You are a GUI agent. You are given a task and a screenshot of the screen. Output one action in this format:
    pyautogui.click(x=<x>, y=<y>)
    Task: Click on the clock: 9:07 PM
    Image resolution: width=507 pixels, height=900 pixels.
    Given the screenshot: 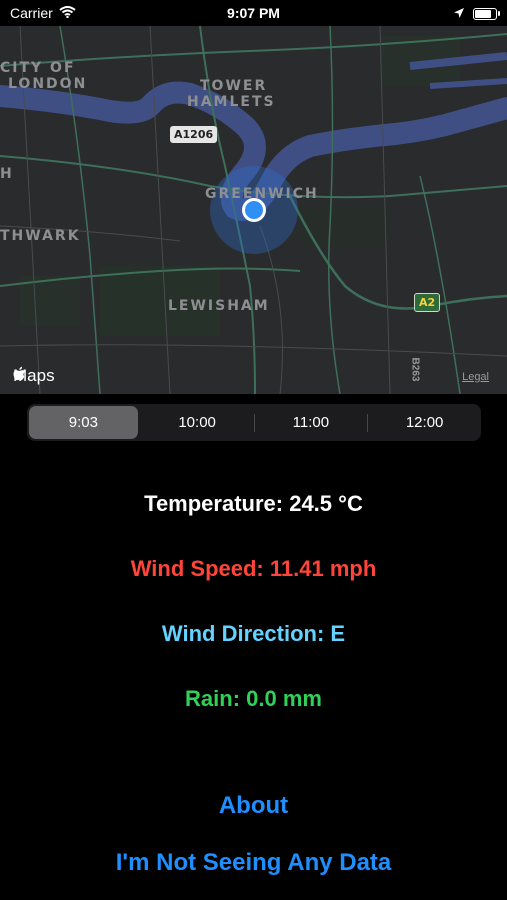 What is the action you would take?
    pyautogui.click(x=253, y=13)
    